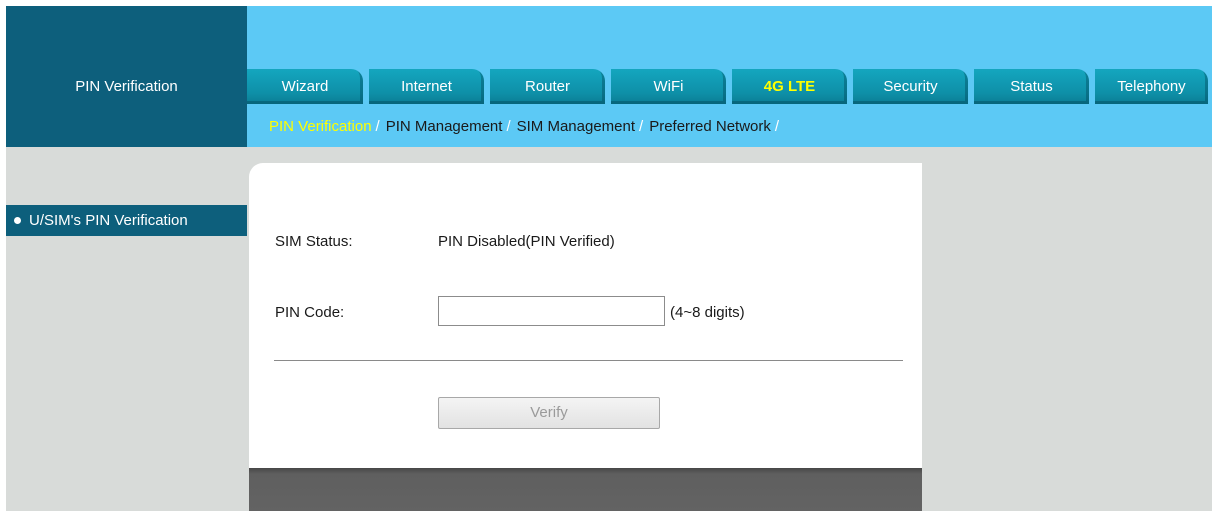 This screenshot has height=511, width=1212. I want to click on section-title: PIN Verification, so click(126, 86).